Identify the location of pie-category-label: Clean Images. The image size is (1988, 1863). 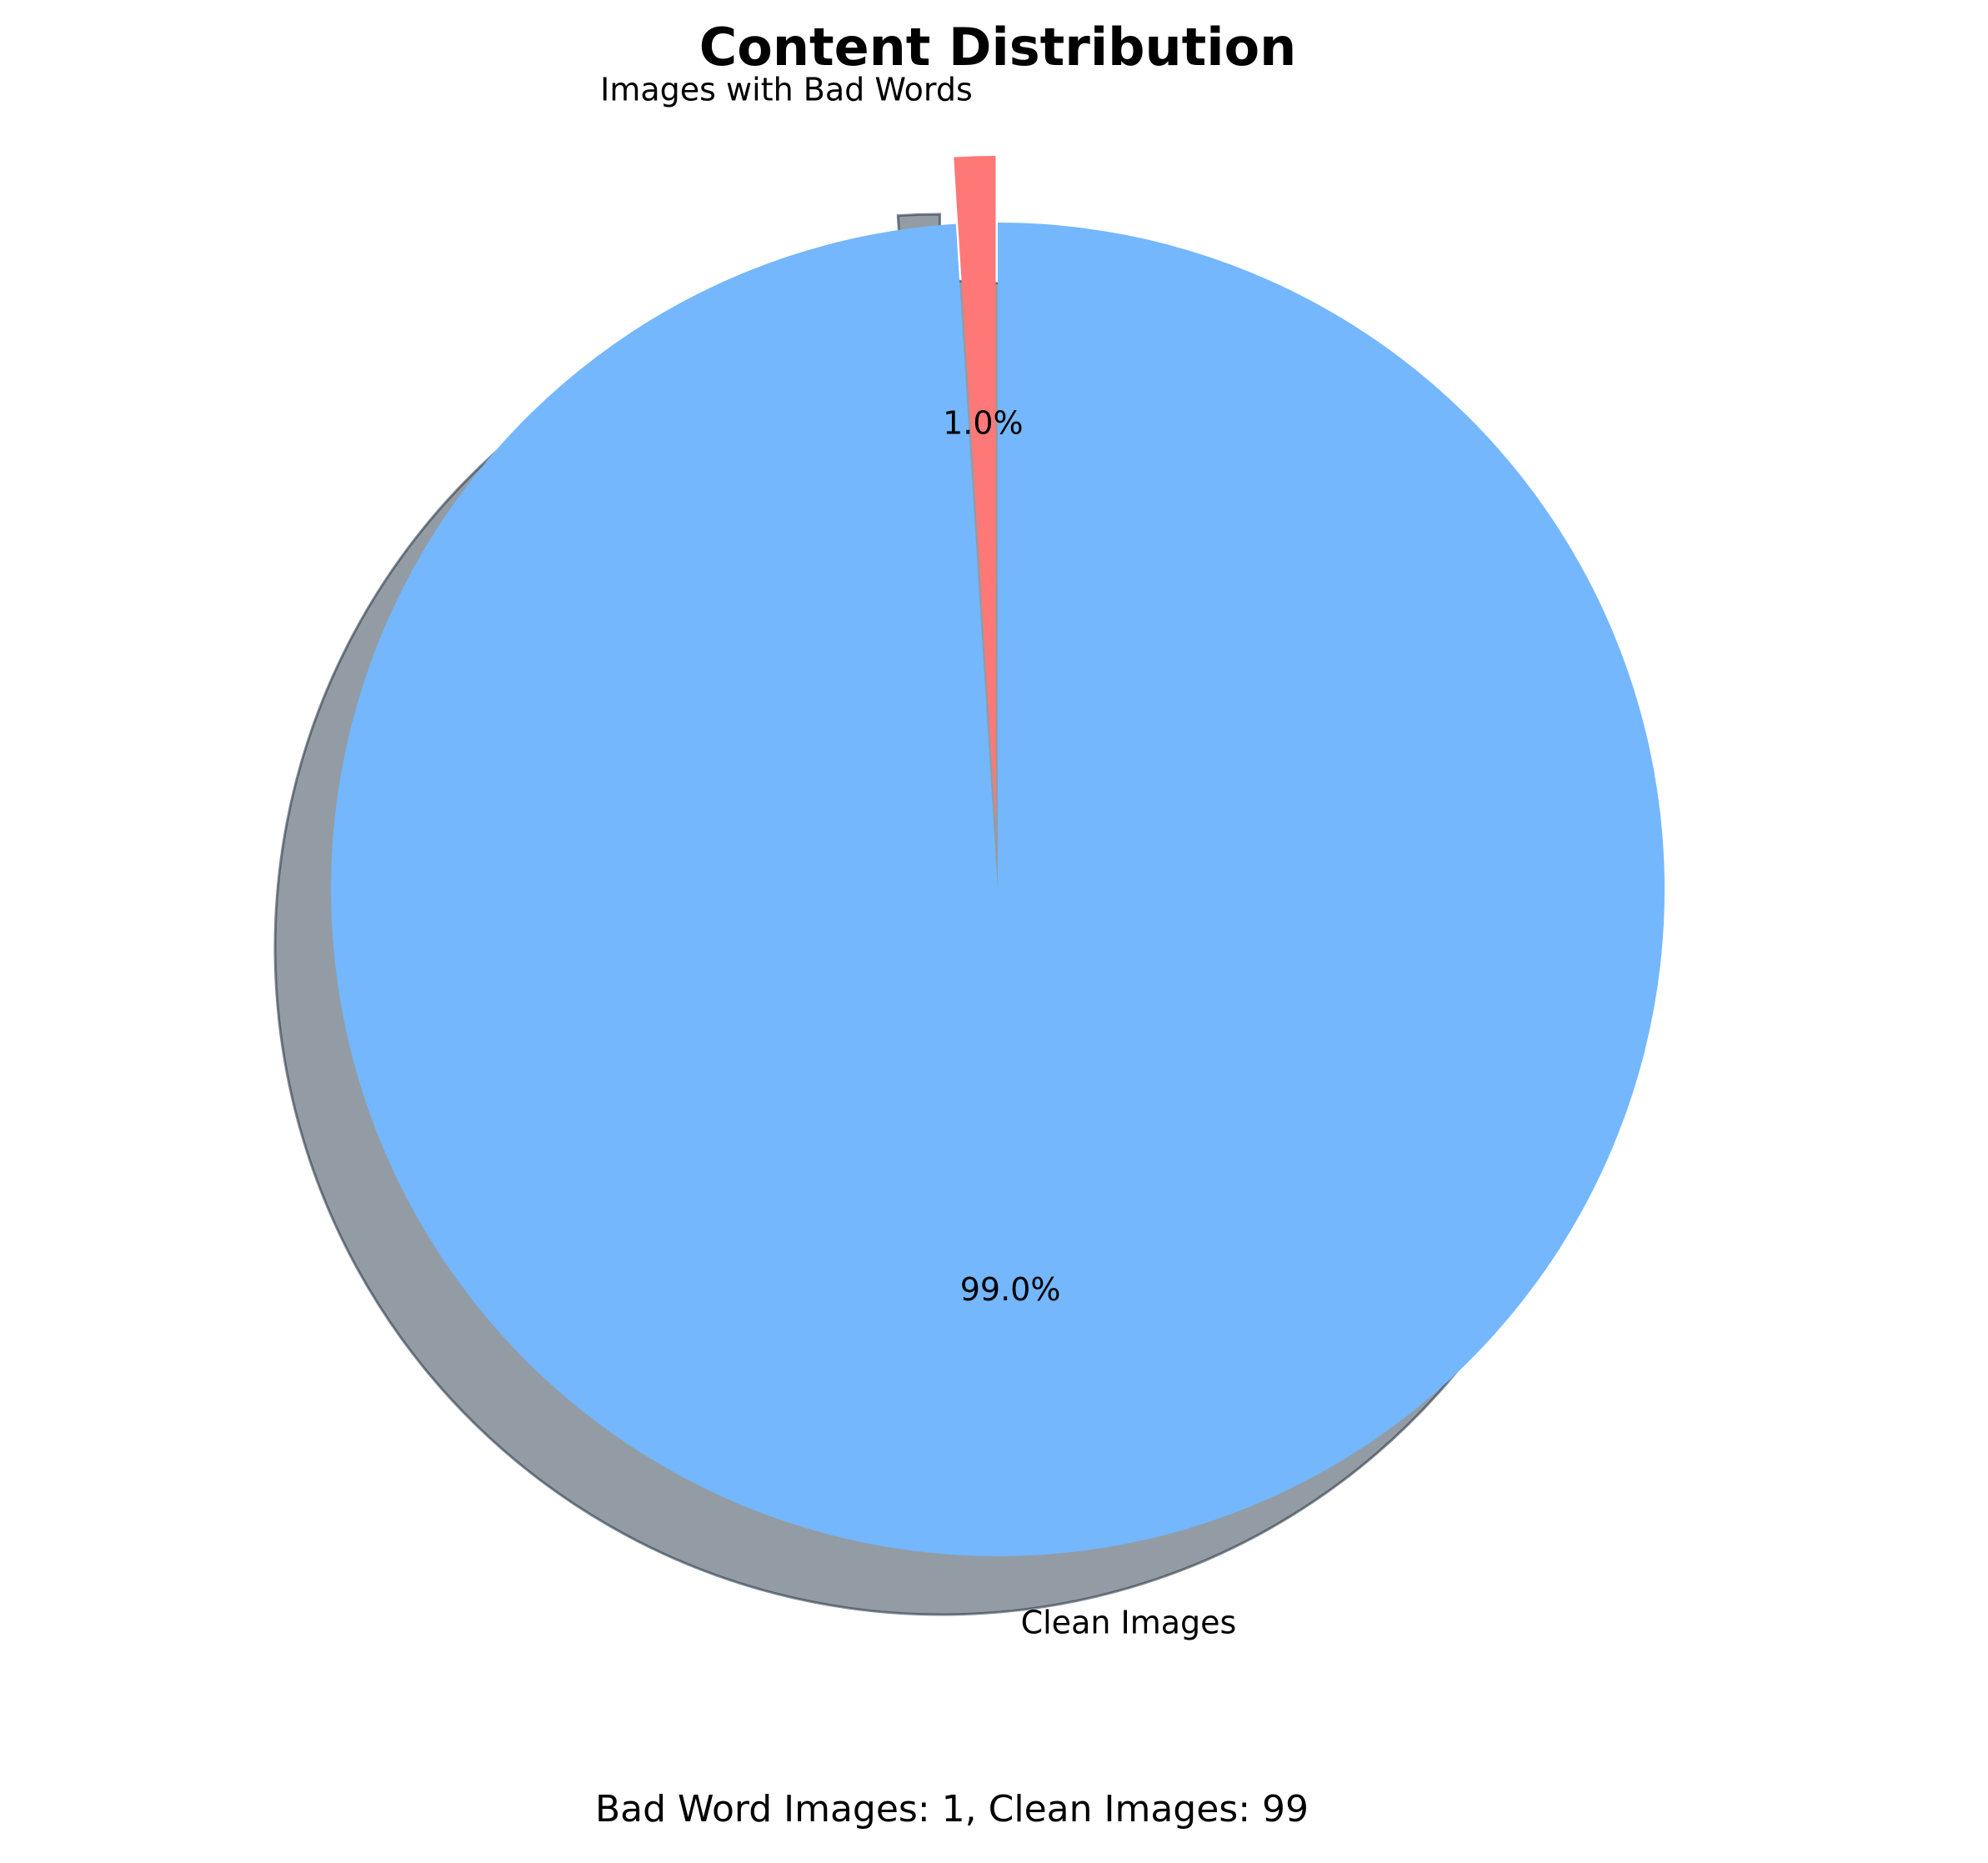
(1129, 1623).